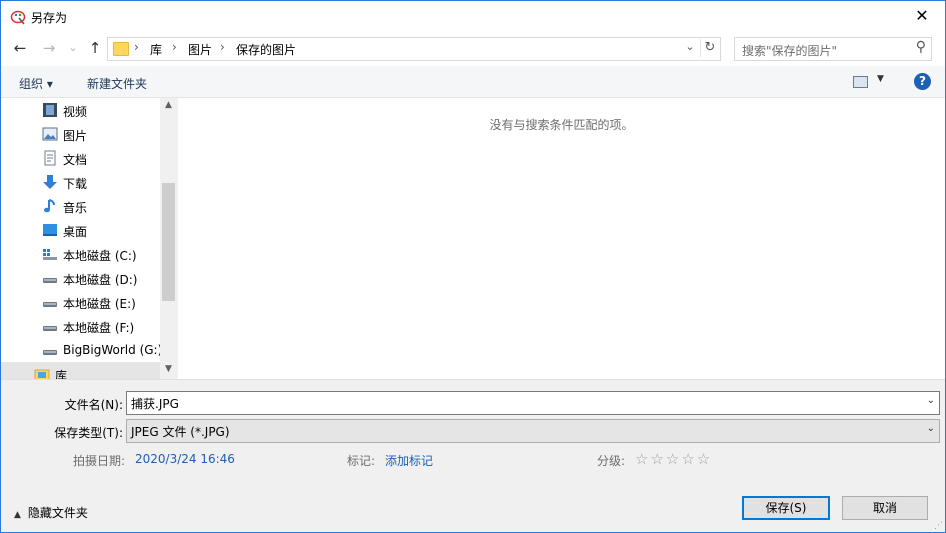 Image resolution: width=946 pixels, height=533 pixels. I want to click on forward-button: →, so click(49, 48).